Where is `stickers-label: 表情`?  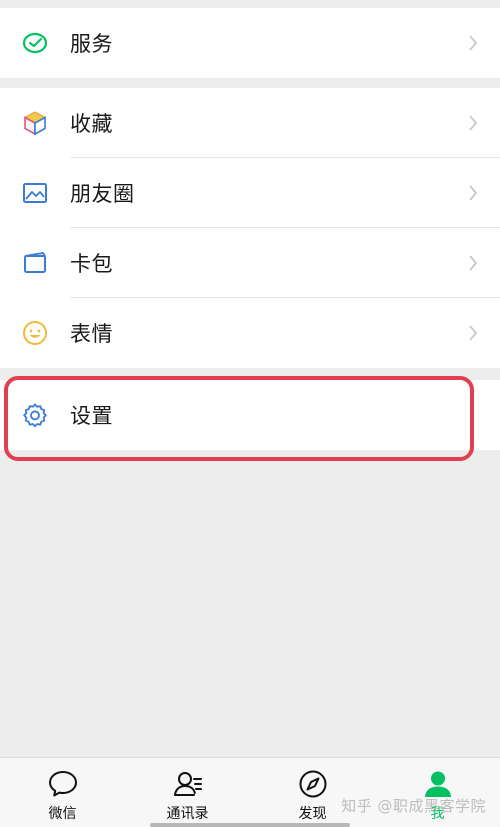 stickers-label: 表情 is located at coordinates (91, 334).